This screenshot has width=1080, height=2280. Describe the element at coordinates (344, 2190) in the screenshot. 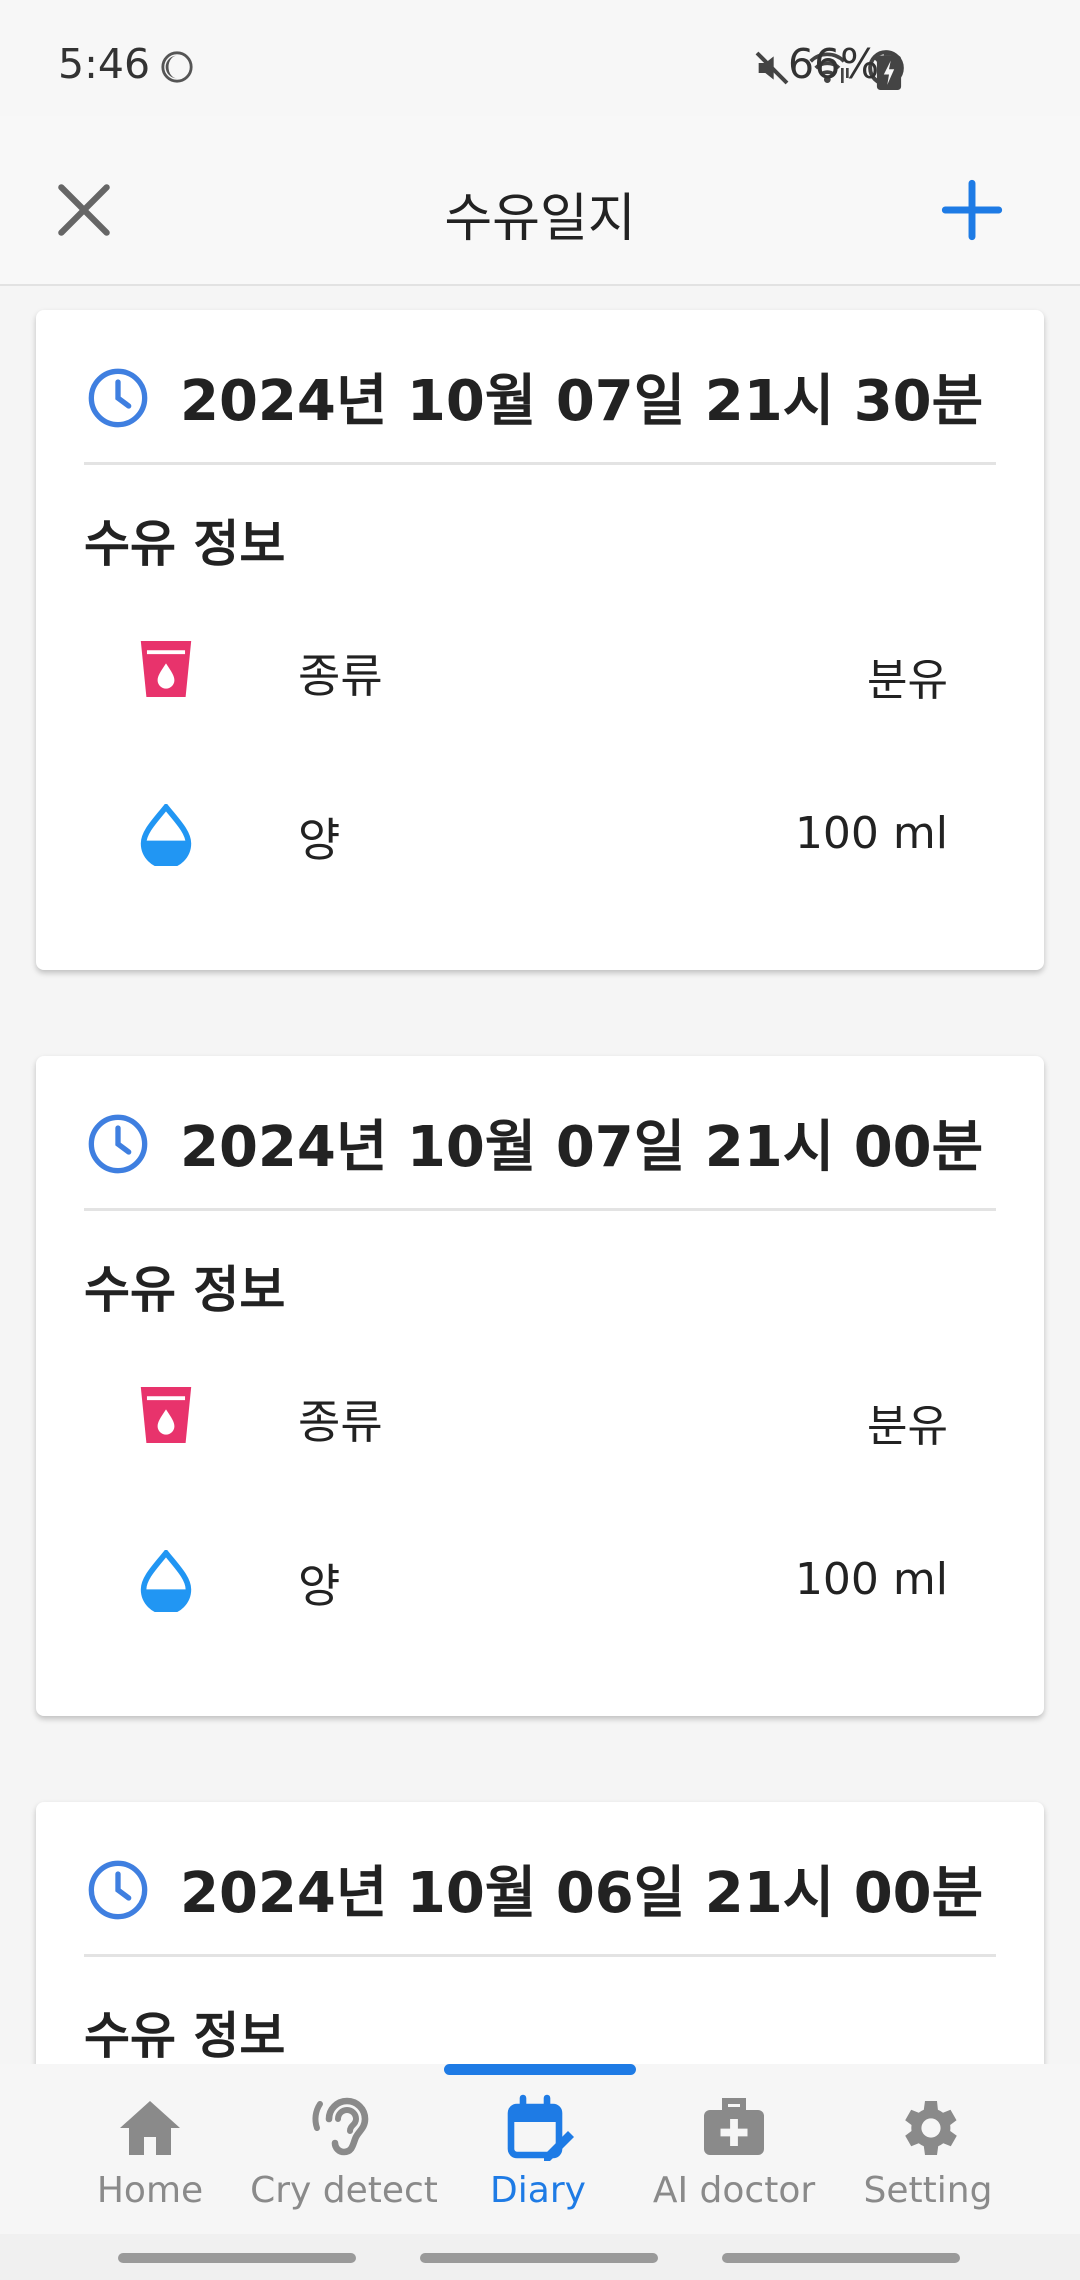

I see `nav-cry-detect-label: Cry detect` at that location.